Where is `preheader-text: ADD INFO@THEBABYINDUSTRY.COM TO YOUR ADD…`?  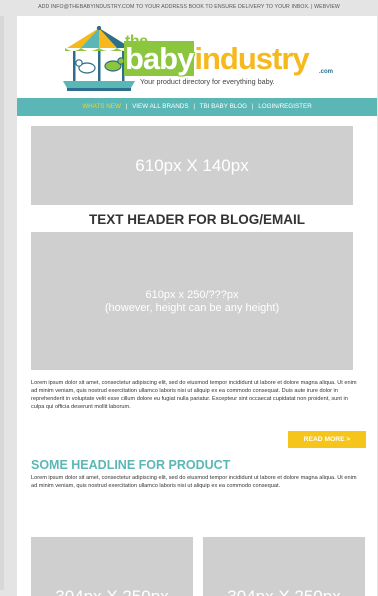 preheader-text: ADD INFO@THEBABYINDUSTRY.COM TO YOUR ADD… is located at coordinates (189, 7).